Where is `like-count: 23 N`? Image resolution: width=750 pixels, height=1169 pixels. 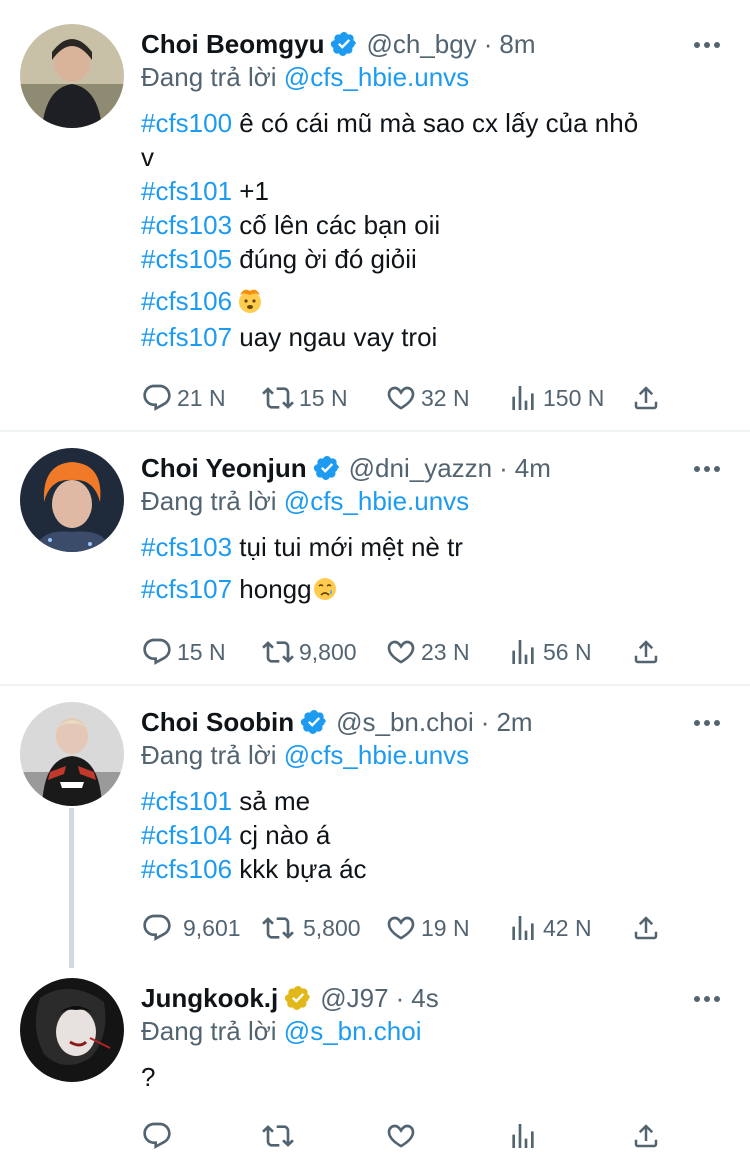
like-count: 23 N is located at coordinates (445, 651).